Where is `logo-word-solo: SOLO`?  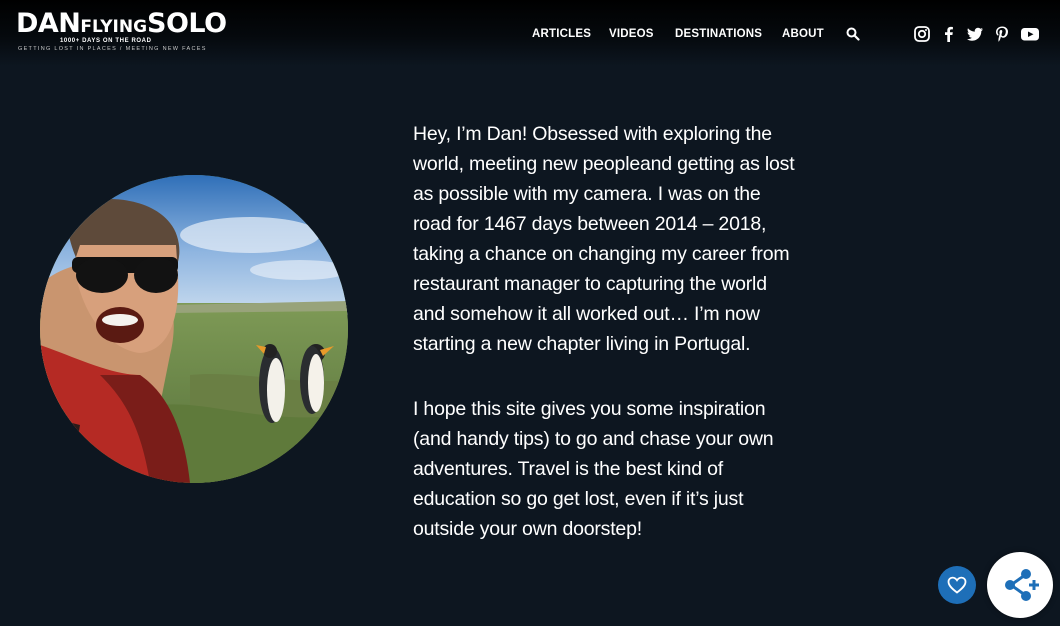
logo-word-solo: SOLO is located at coordinates (187, 23).